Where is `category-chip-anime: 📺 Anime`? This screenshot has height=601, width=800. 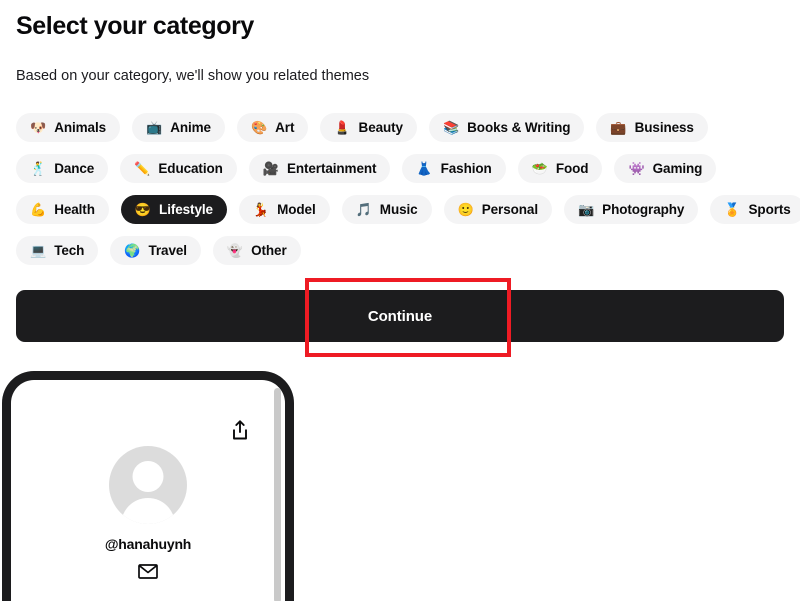 category-chip-anime: 📺 Anime is located at coordinates (178, 127).